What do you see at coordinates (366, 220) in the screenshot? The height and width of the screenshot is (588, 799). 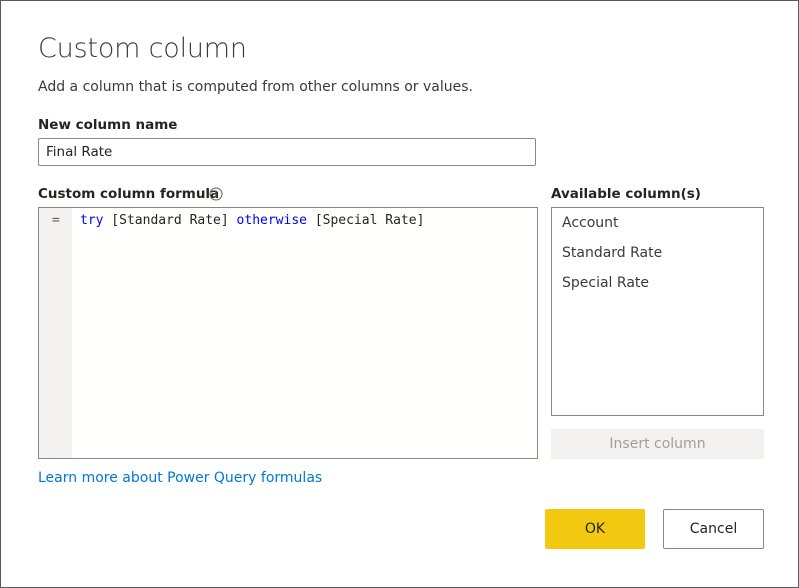 I see `field-special-rate: [Special Rate]` at bounding box center [366, 220].